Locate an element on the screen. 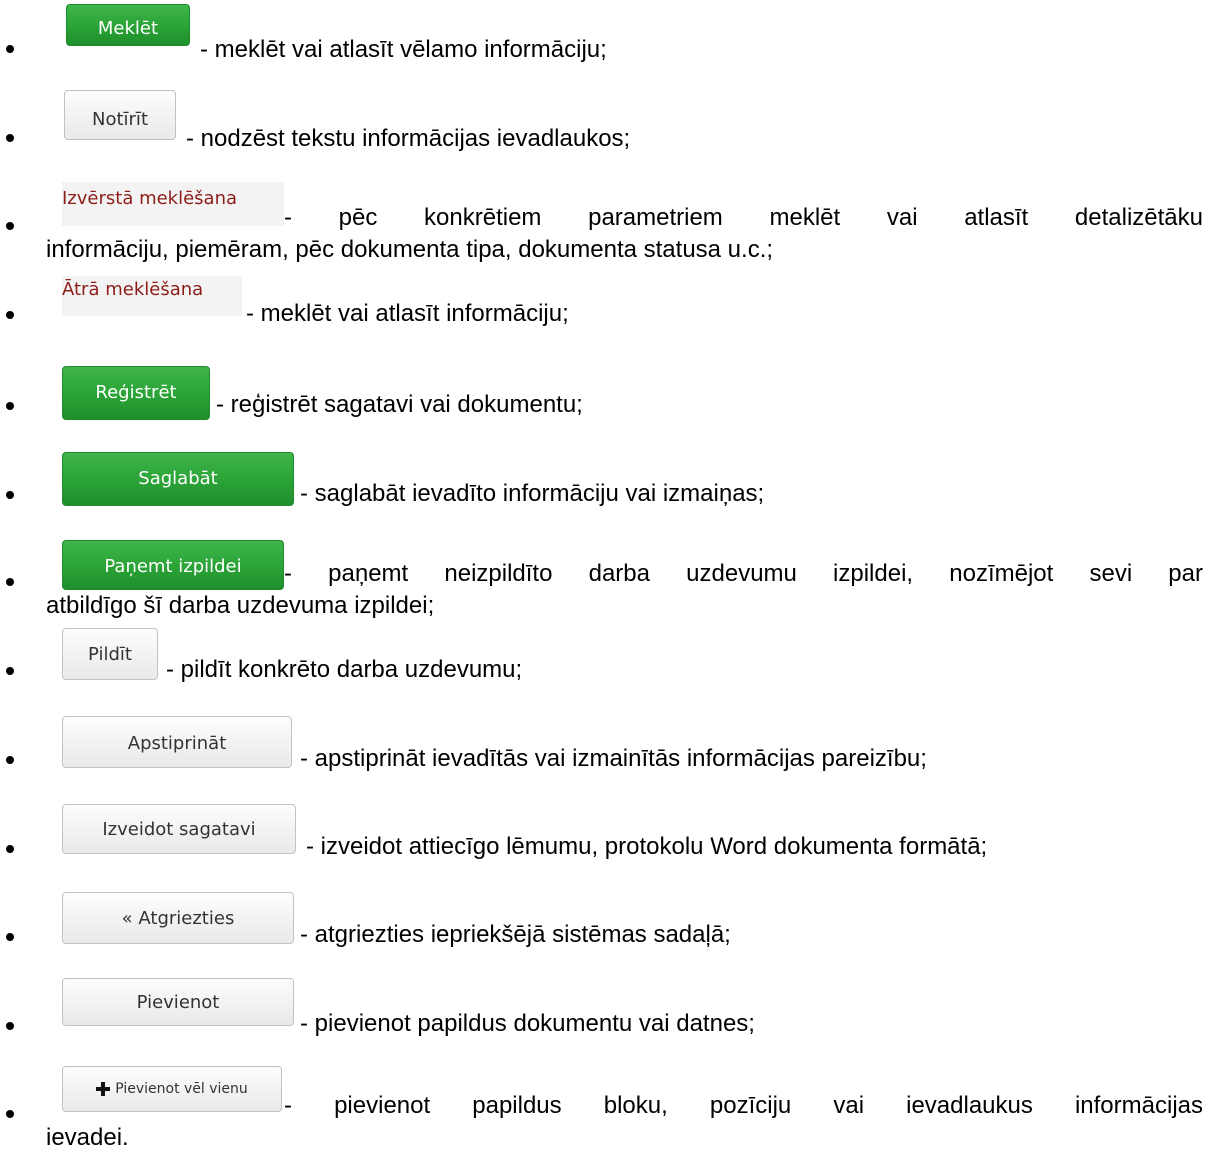 This screenshot has width=1213, height=1155. register-button: Reģistrēt is located at coordinates (136, 393).